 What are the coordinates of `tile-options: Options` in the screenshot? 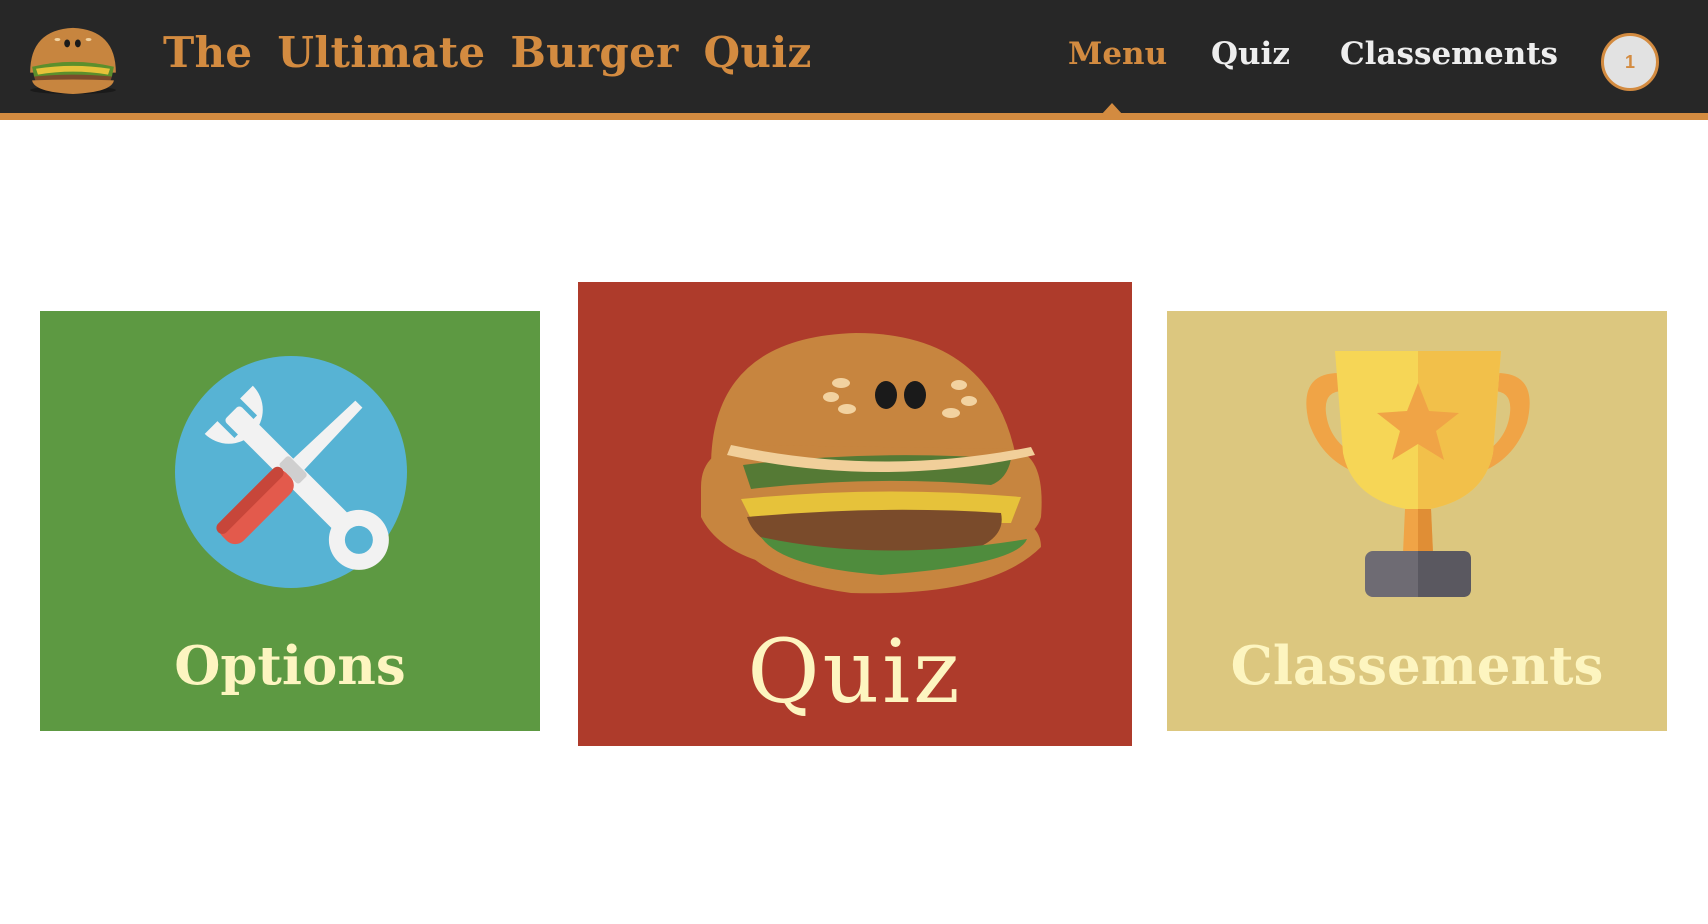 It's located at (290, 521).